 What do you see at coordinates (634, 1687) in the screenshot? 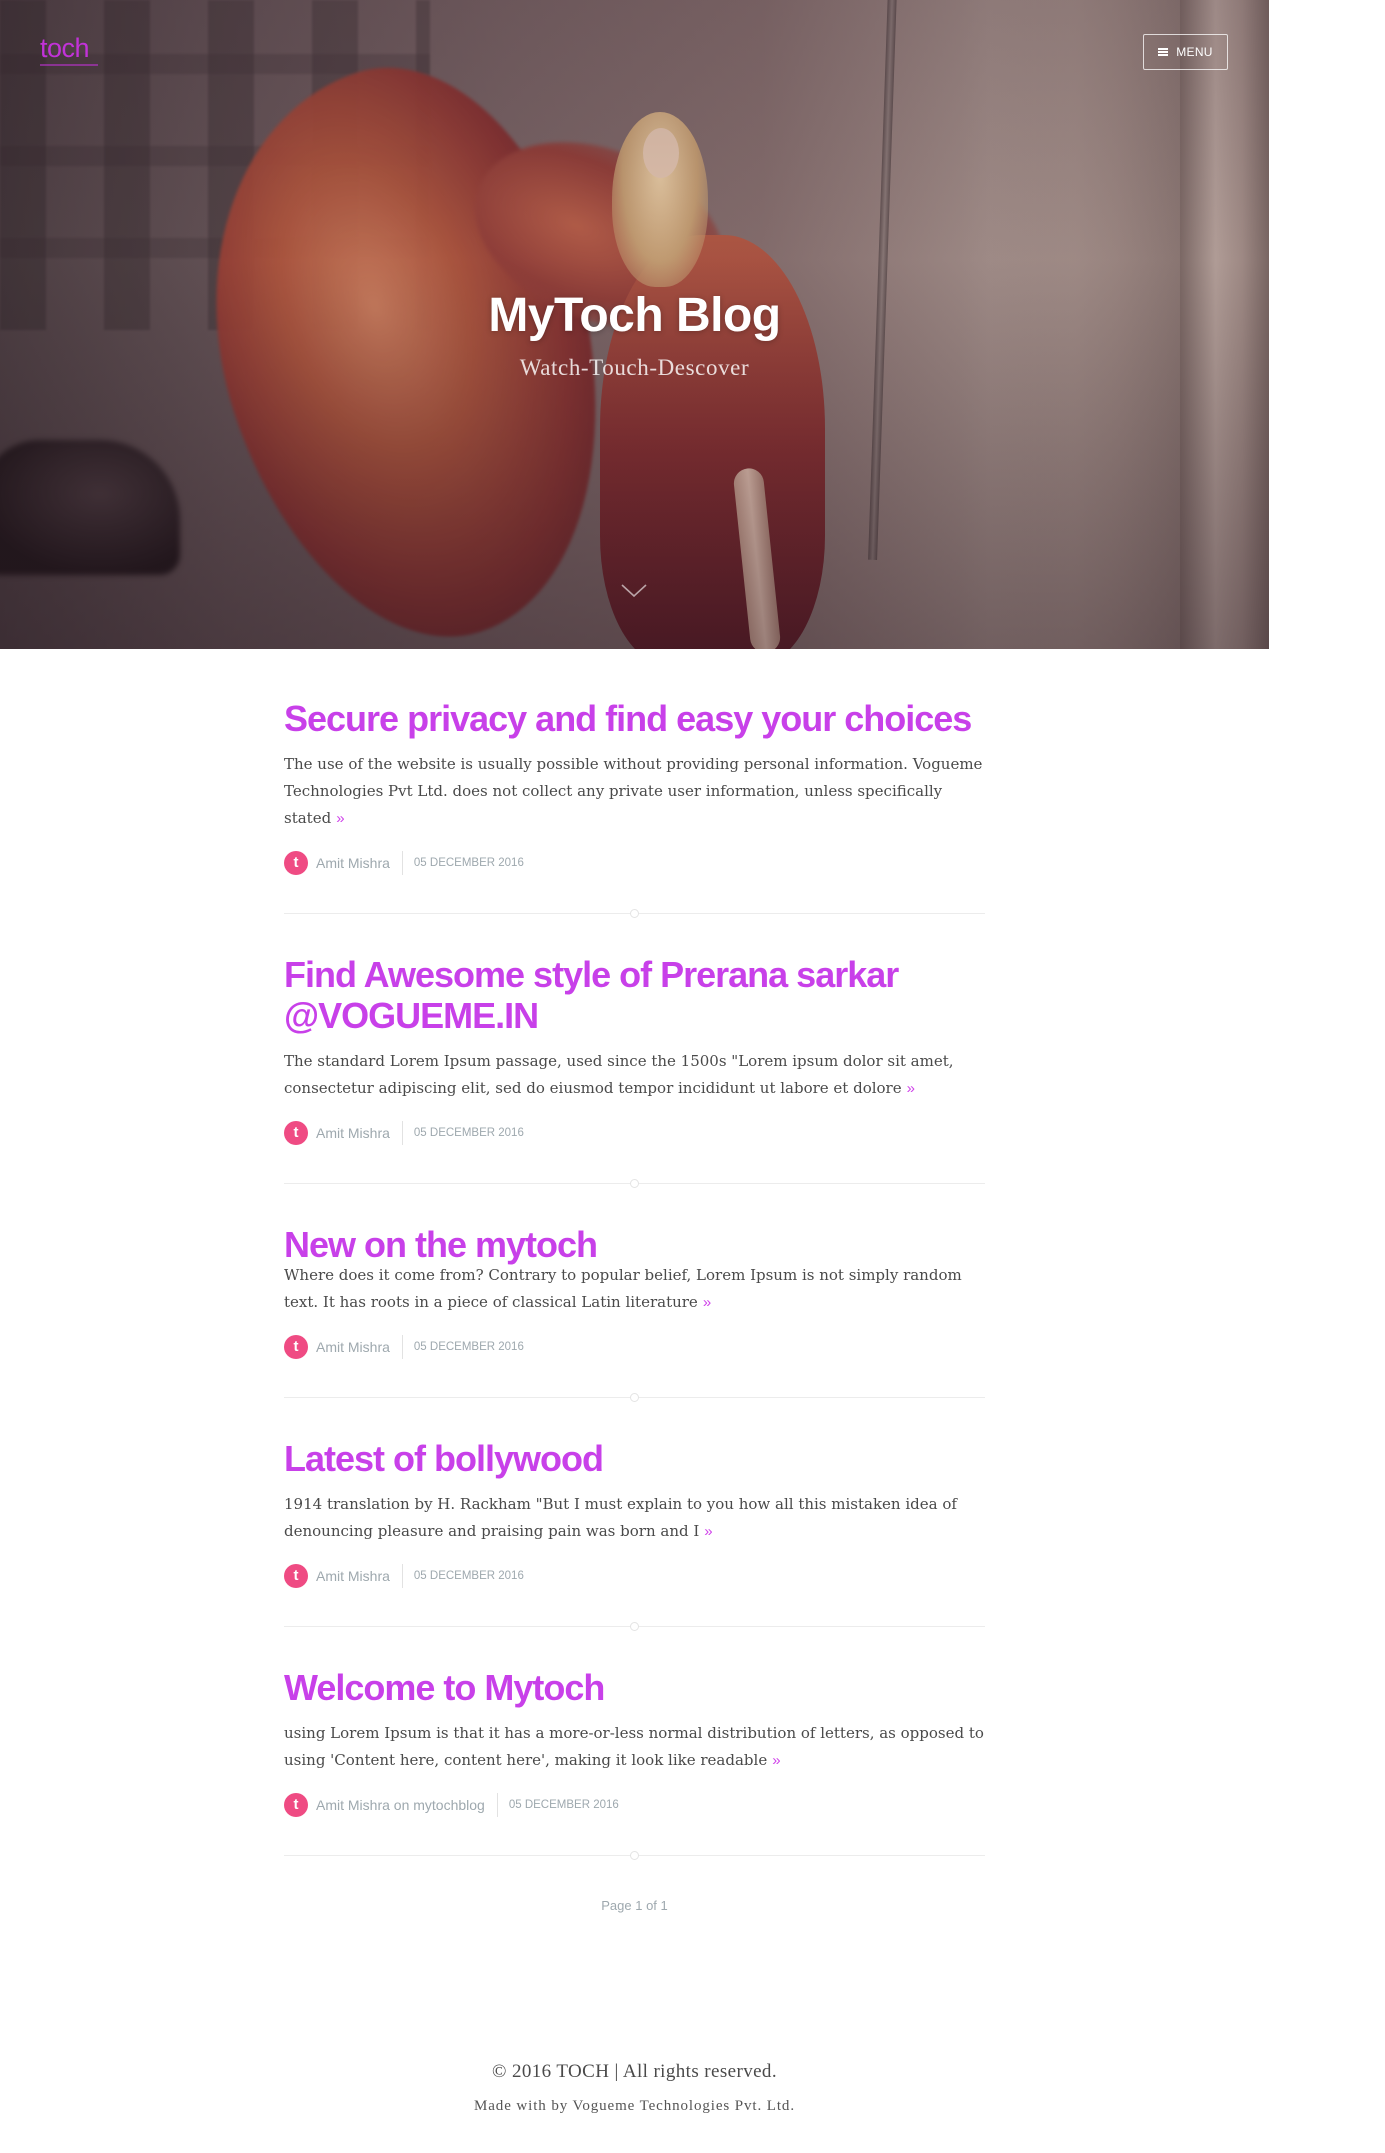
I see `post-title: Welcome to Mytoch` at bounding box center [634, 1687].